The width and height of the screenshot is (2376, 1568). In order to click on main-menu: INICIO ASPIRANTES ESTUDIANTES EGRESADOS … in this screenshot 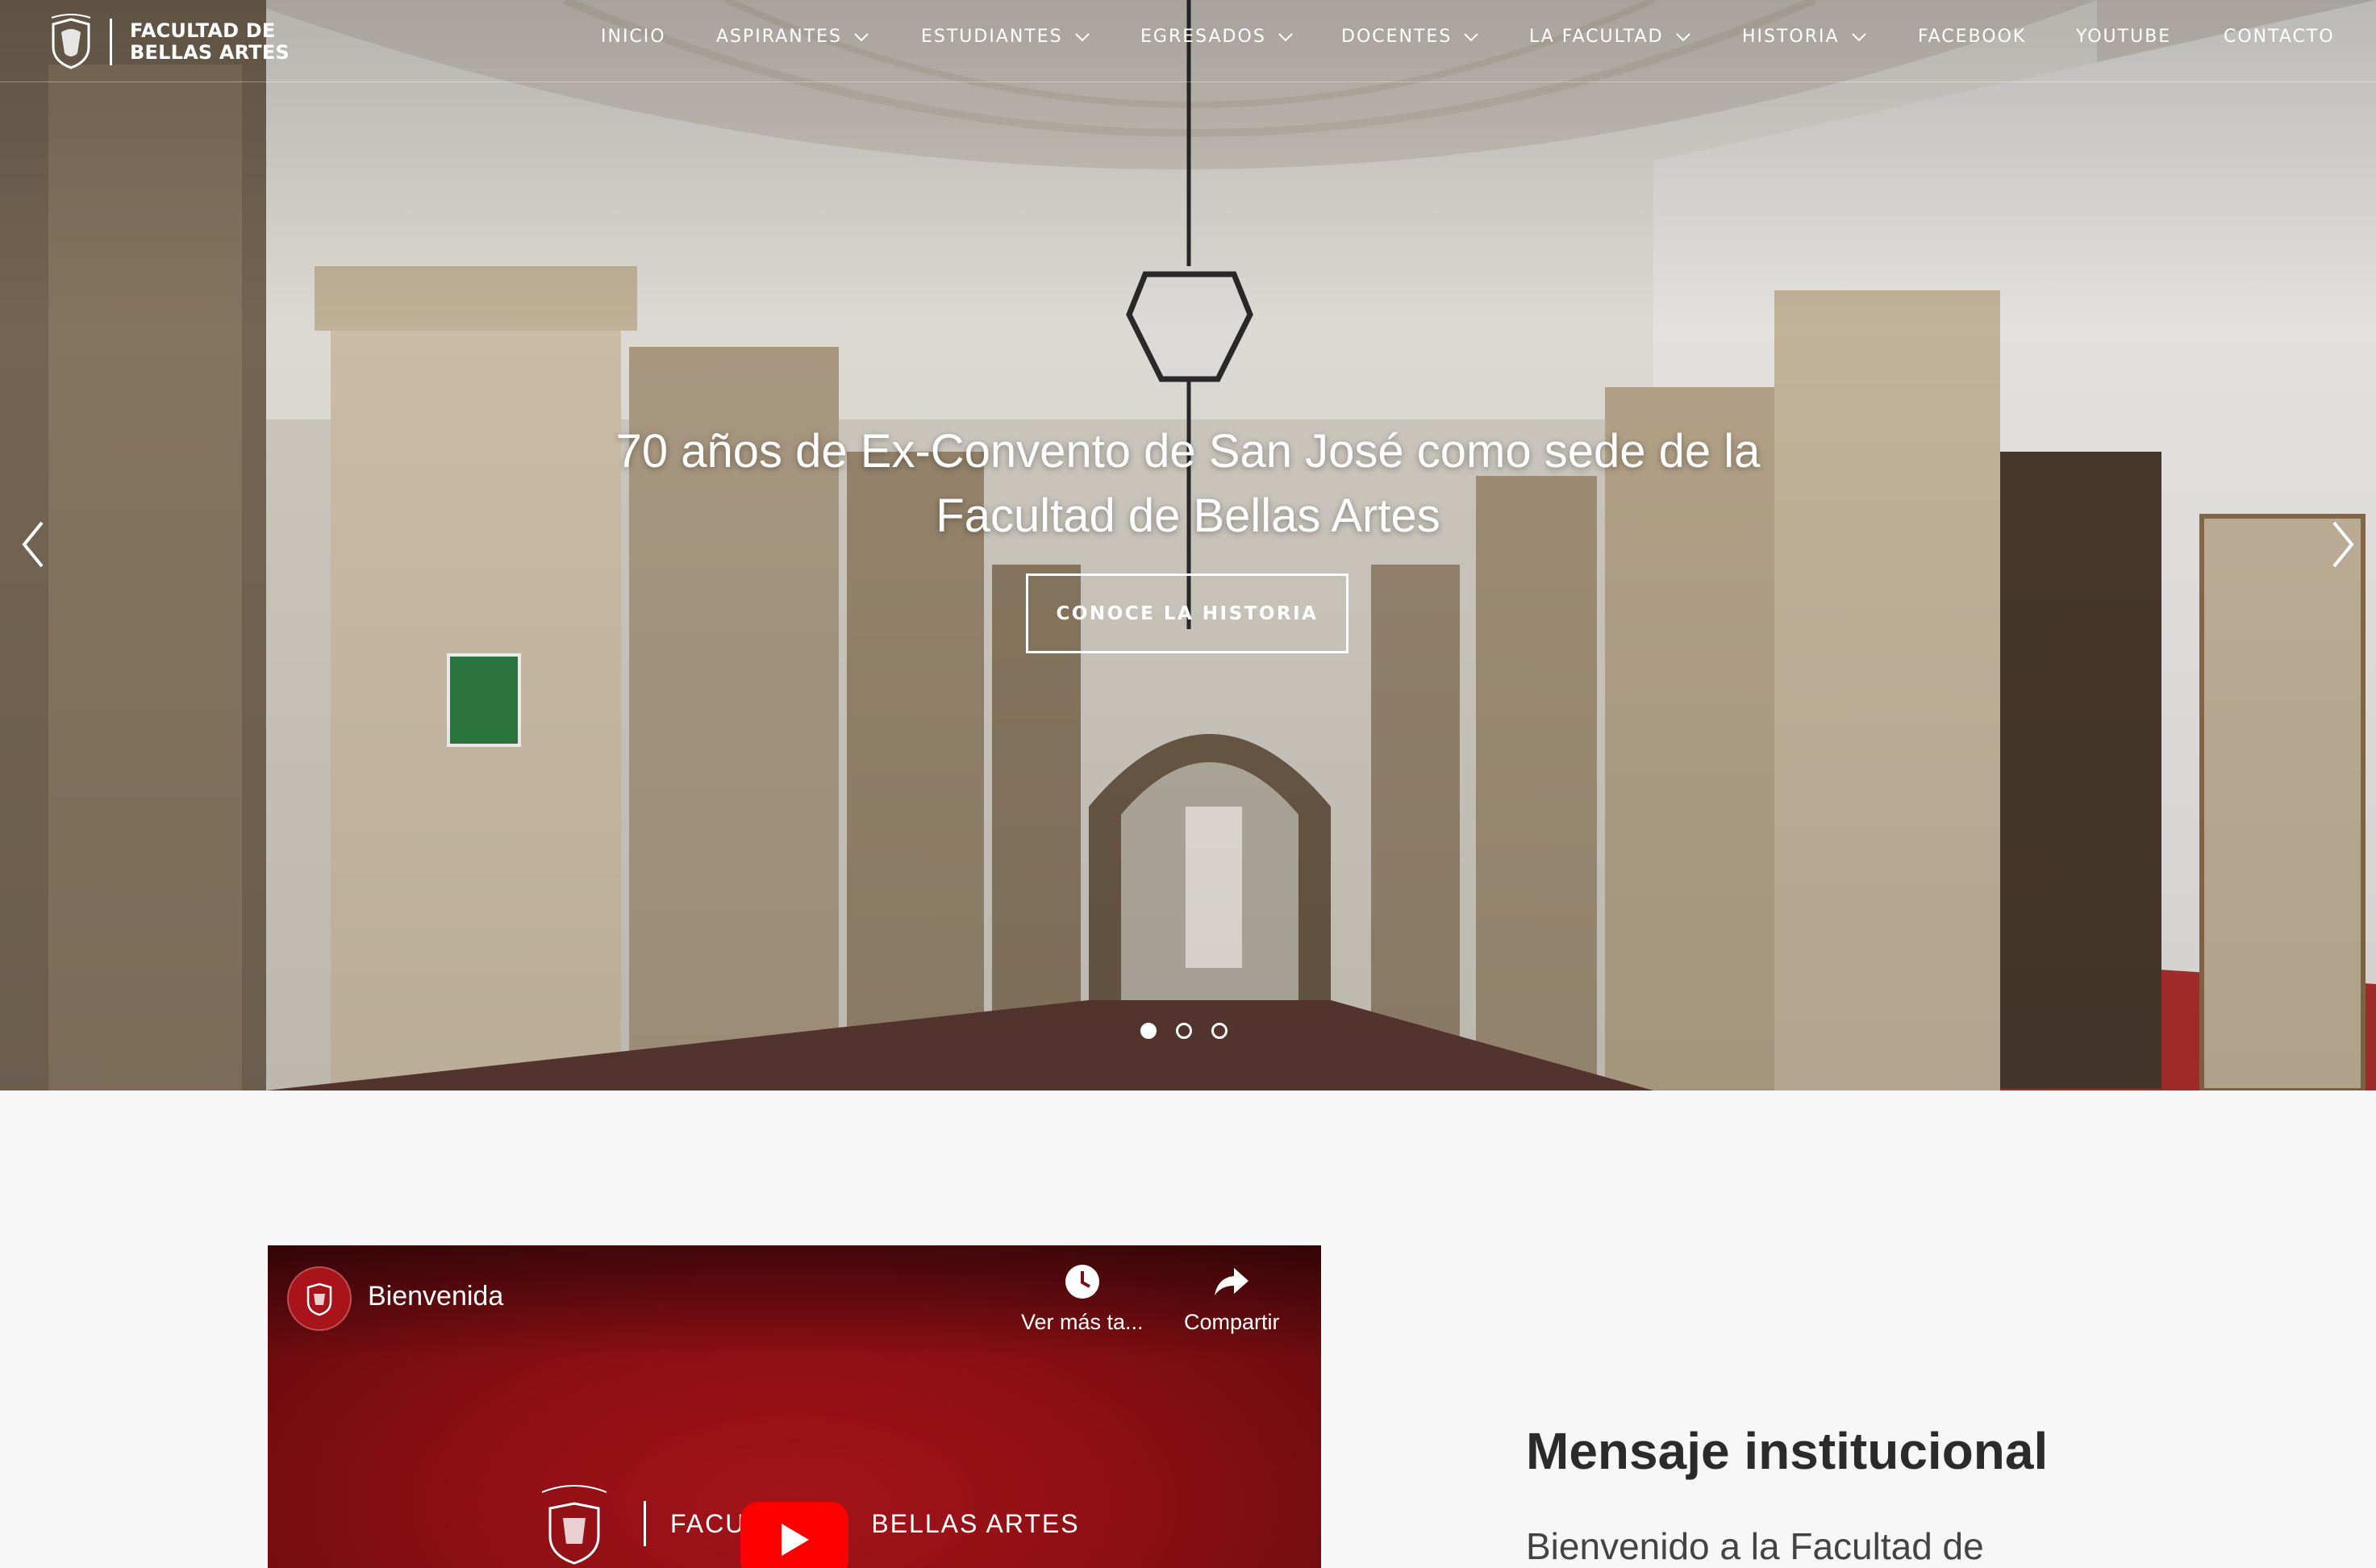, I will do `click(1188, 41)`.